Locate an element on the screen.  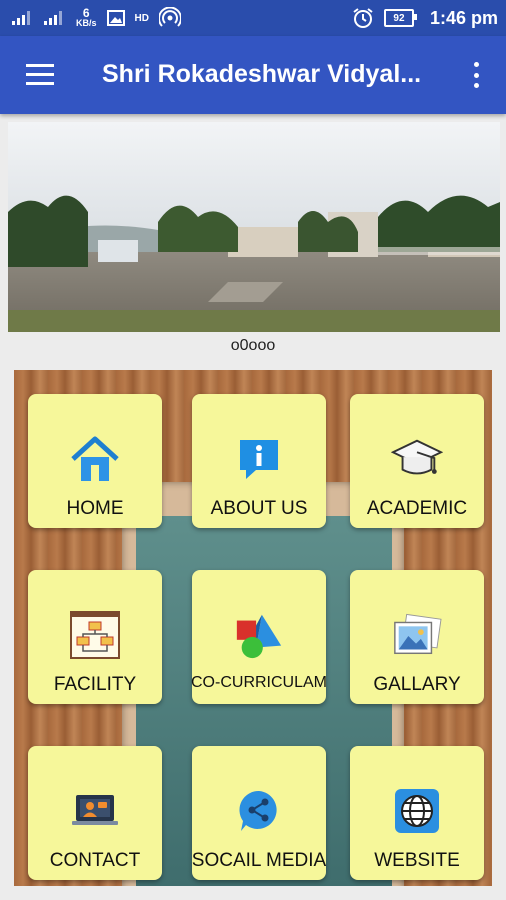
flowchart-icon is located at coordinates (95, 635).